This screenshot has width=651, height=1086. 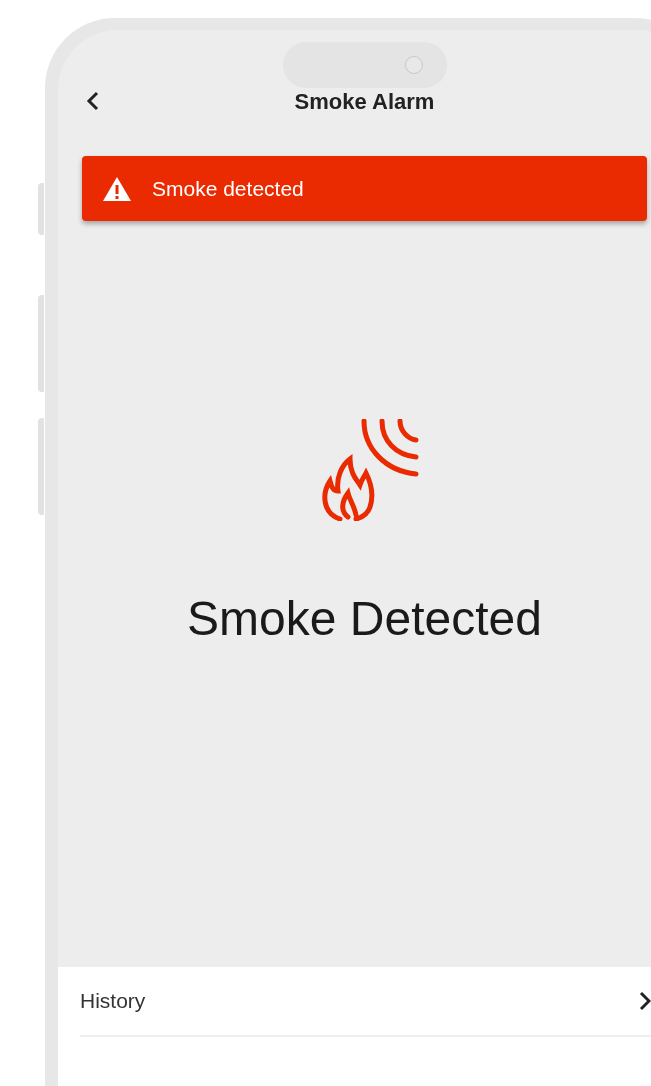 What do you see at coordinates (228, 188) in the screenshot?
I see `alert-text: Smoke detected` at bounding box center [228, 188].